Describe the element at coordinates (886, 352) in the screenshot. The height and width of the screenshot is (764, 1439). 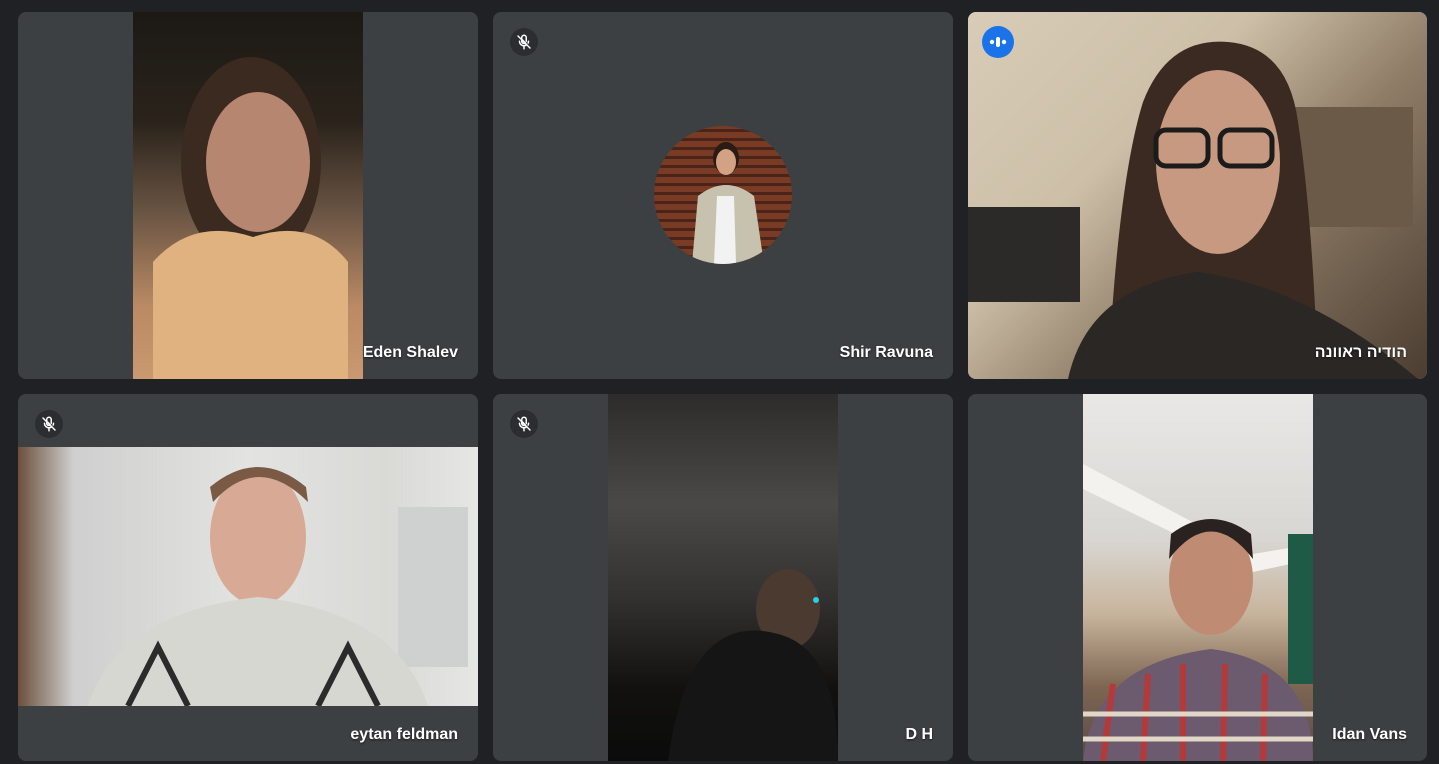
I see `participant-name: Shir Ravuna` at that location.